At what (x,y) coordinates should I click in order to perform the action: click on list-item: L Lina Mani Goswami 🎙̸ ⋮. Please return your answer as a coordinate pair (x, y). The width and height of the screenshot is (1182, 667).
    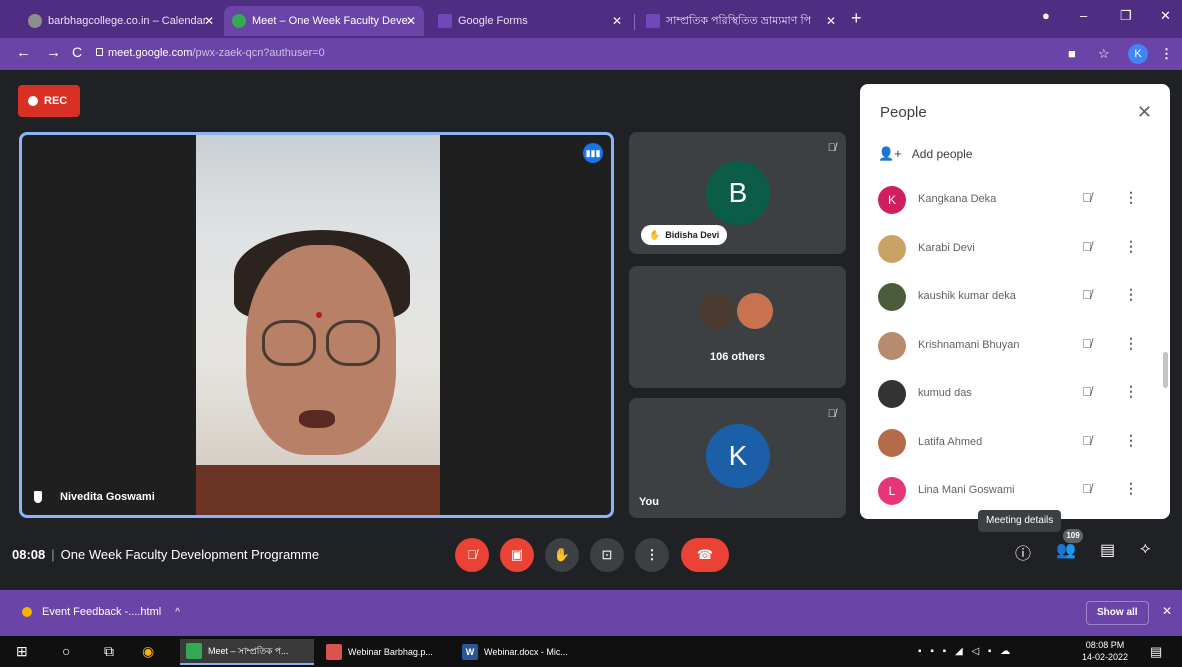
    Looking at the image, I should click on (1010, 491).